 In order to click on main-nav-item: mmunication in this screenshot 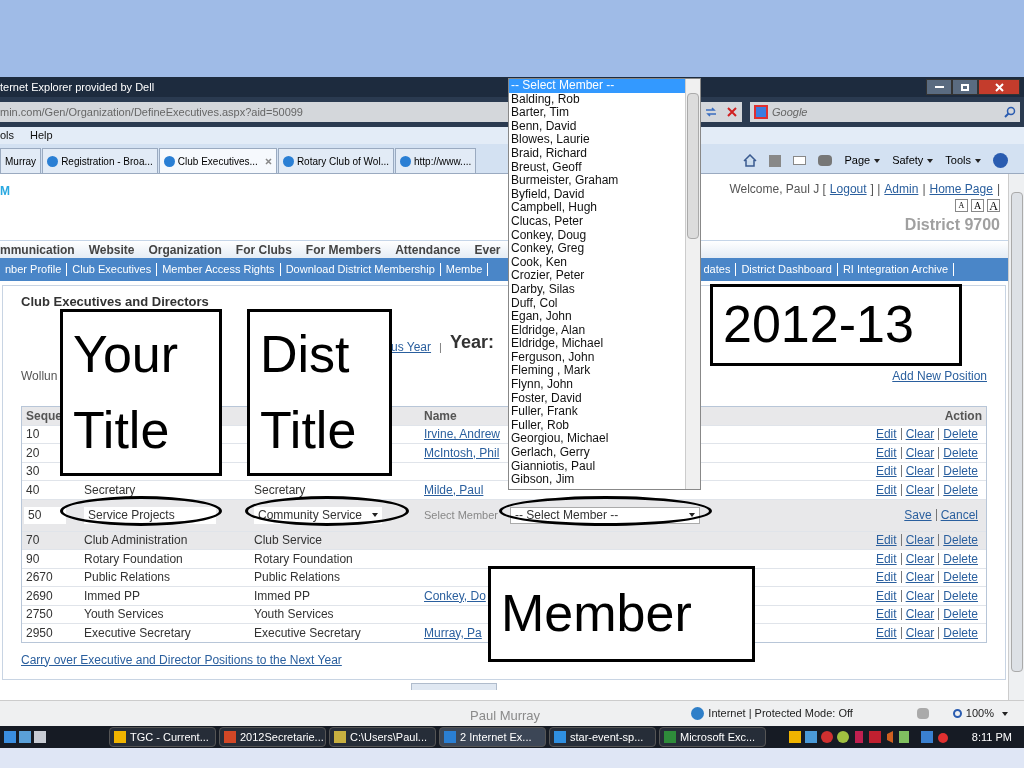, I will do `click(37, 249)`.